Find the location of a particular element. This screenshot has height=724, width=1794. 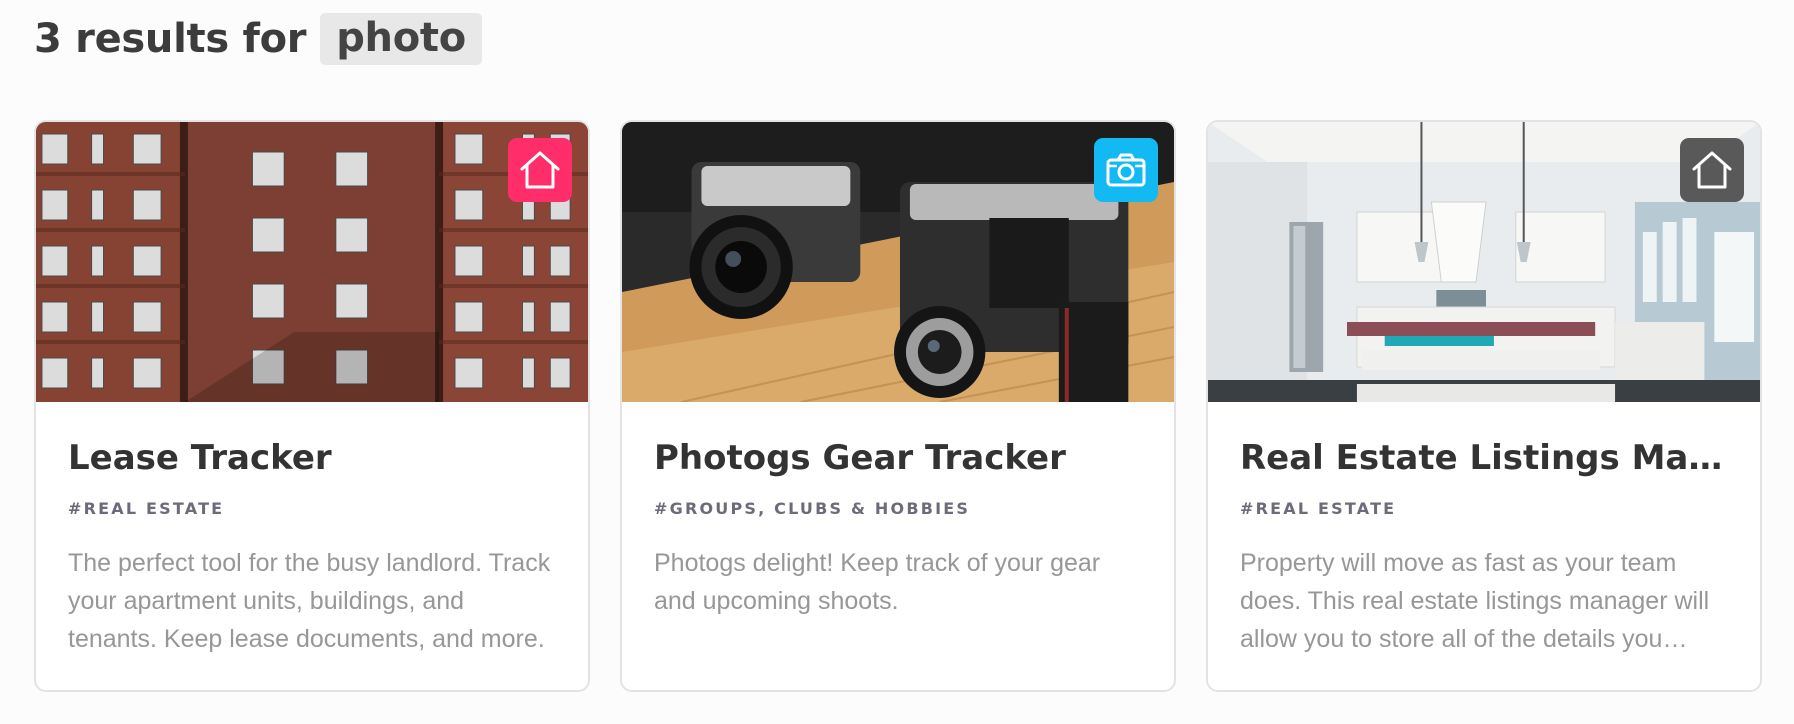

brick-building-photo is located at coordinates (312, 262).